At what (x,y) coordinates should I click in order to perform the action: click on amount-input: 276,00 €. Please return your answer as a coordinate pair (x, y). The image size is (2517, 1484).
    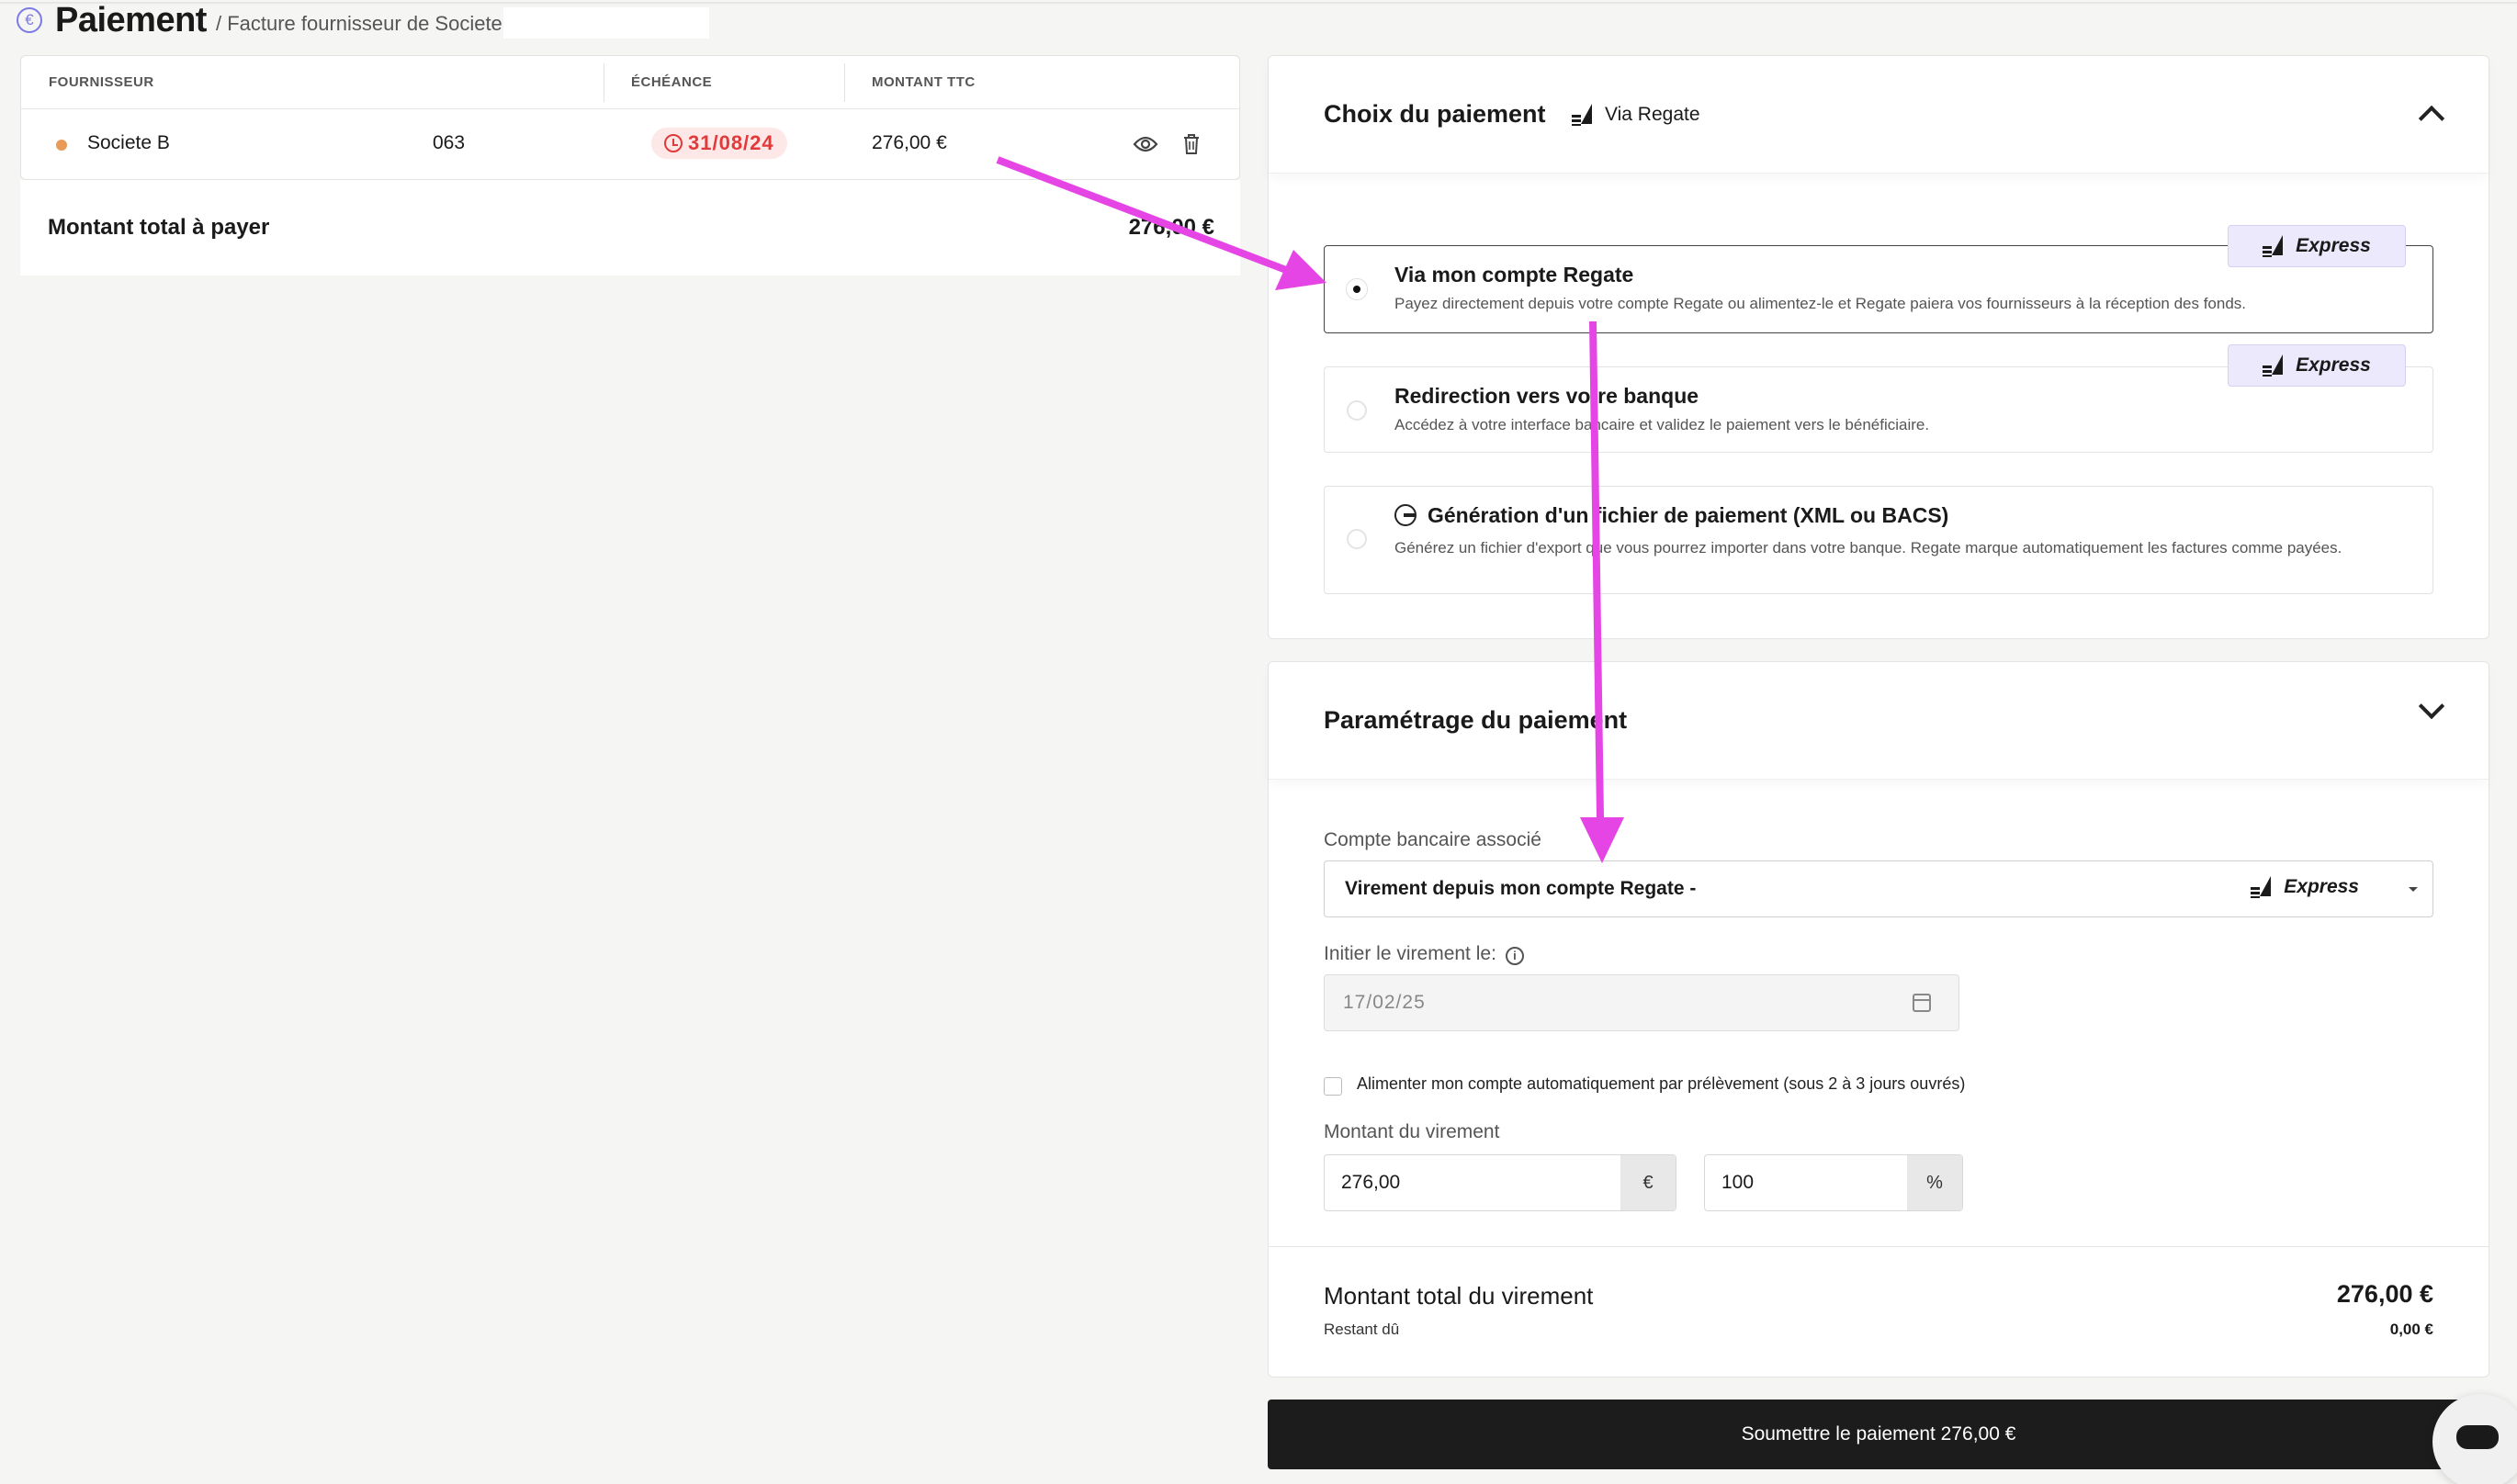
    Looking at the image, I should click on (1500, 1183).